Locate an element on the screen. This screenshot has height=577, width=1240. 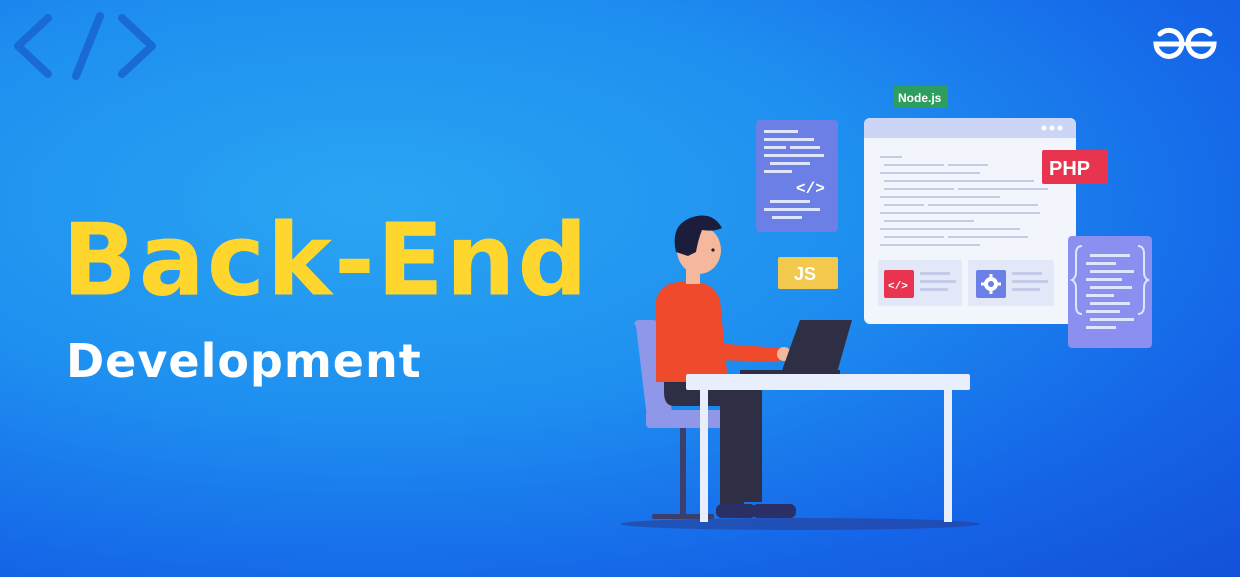
developer-figure is located at coordinates (726, 366).